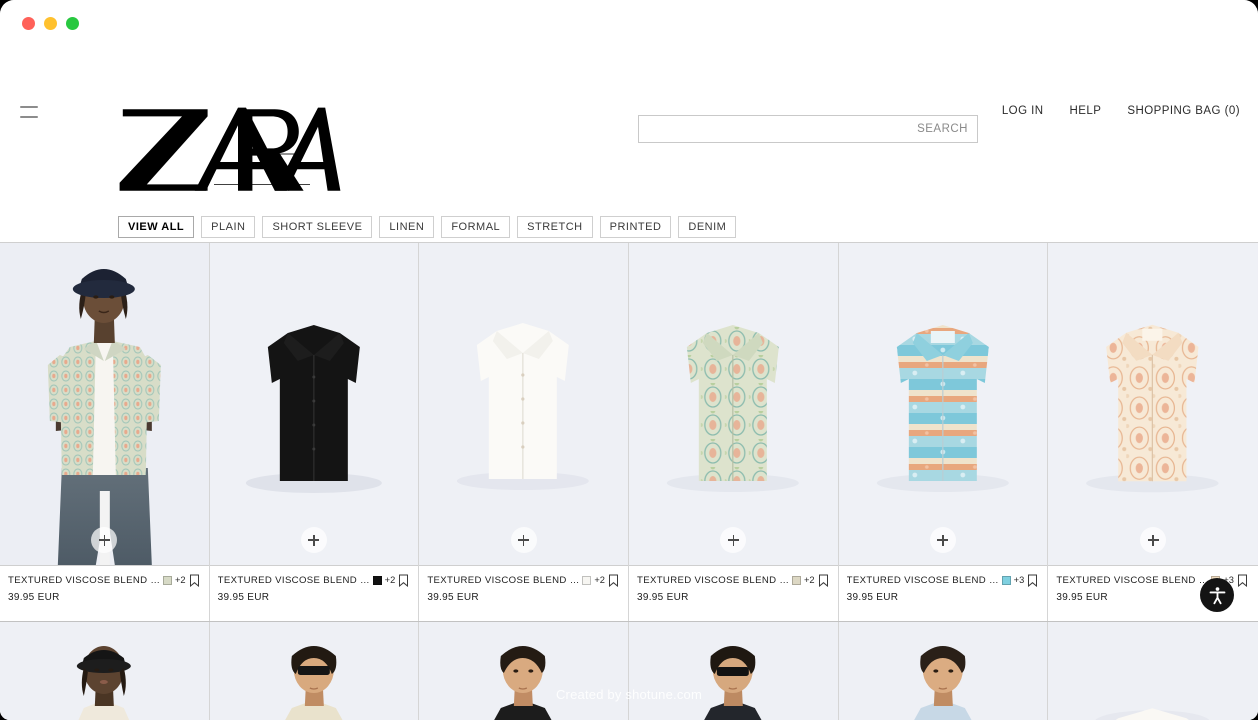 The height and width of the screenshot is (720, 1258). I want to click on hamburger-menu-icon, so click(29, 112).